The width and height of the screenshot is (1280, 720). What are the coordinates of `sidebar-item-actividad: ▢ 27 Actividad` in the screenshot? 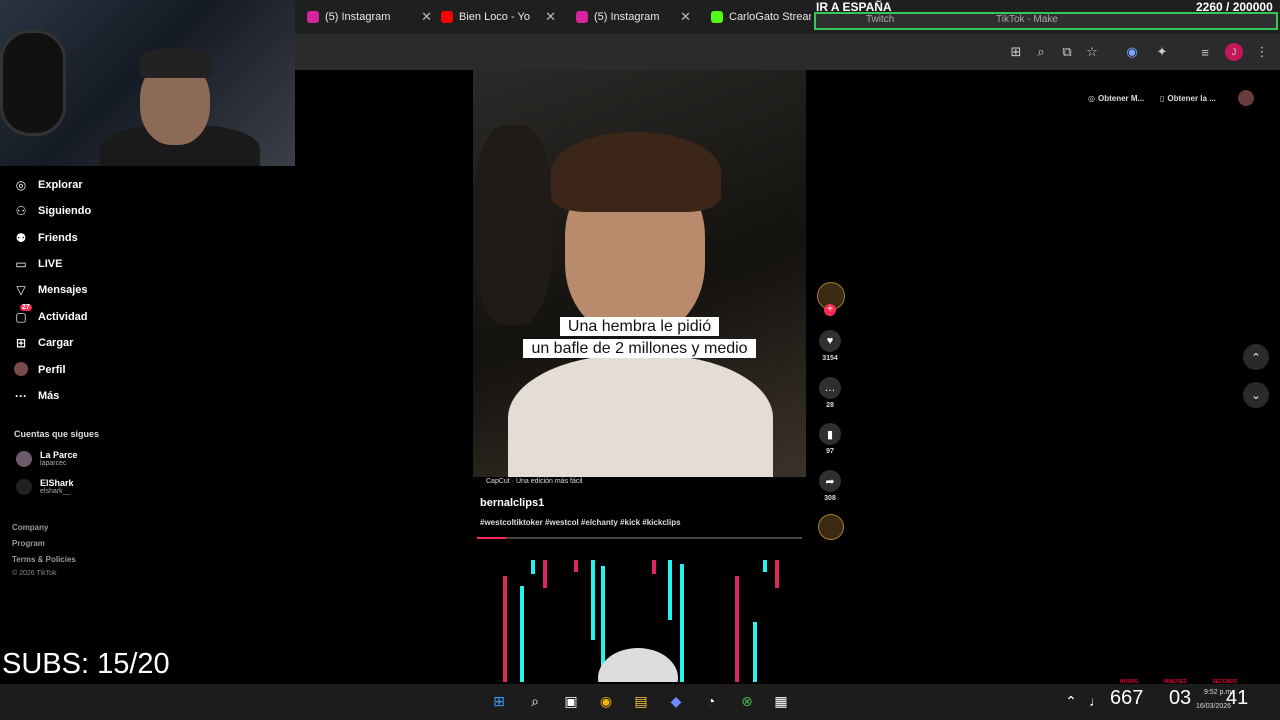 It's located at (51, 315).